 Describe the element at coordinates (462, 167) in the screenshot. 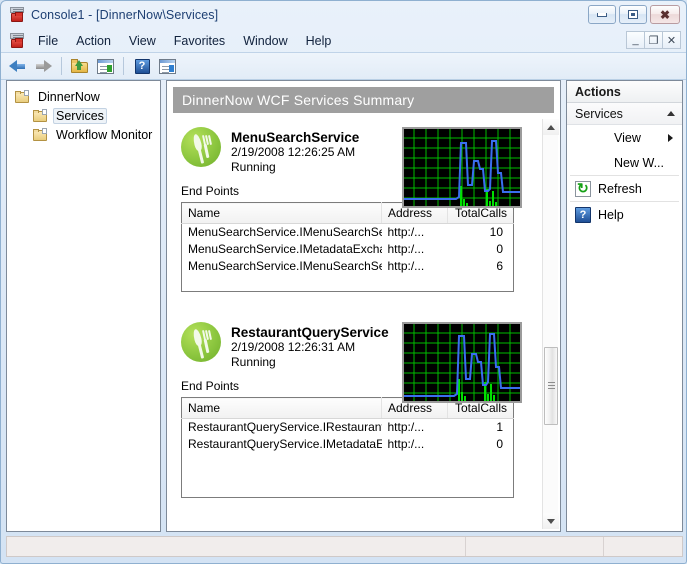

I see `service-activity-chart` at that location.